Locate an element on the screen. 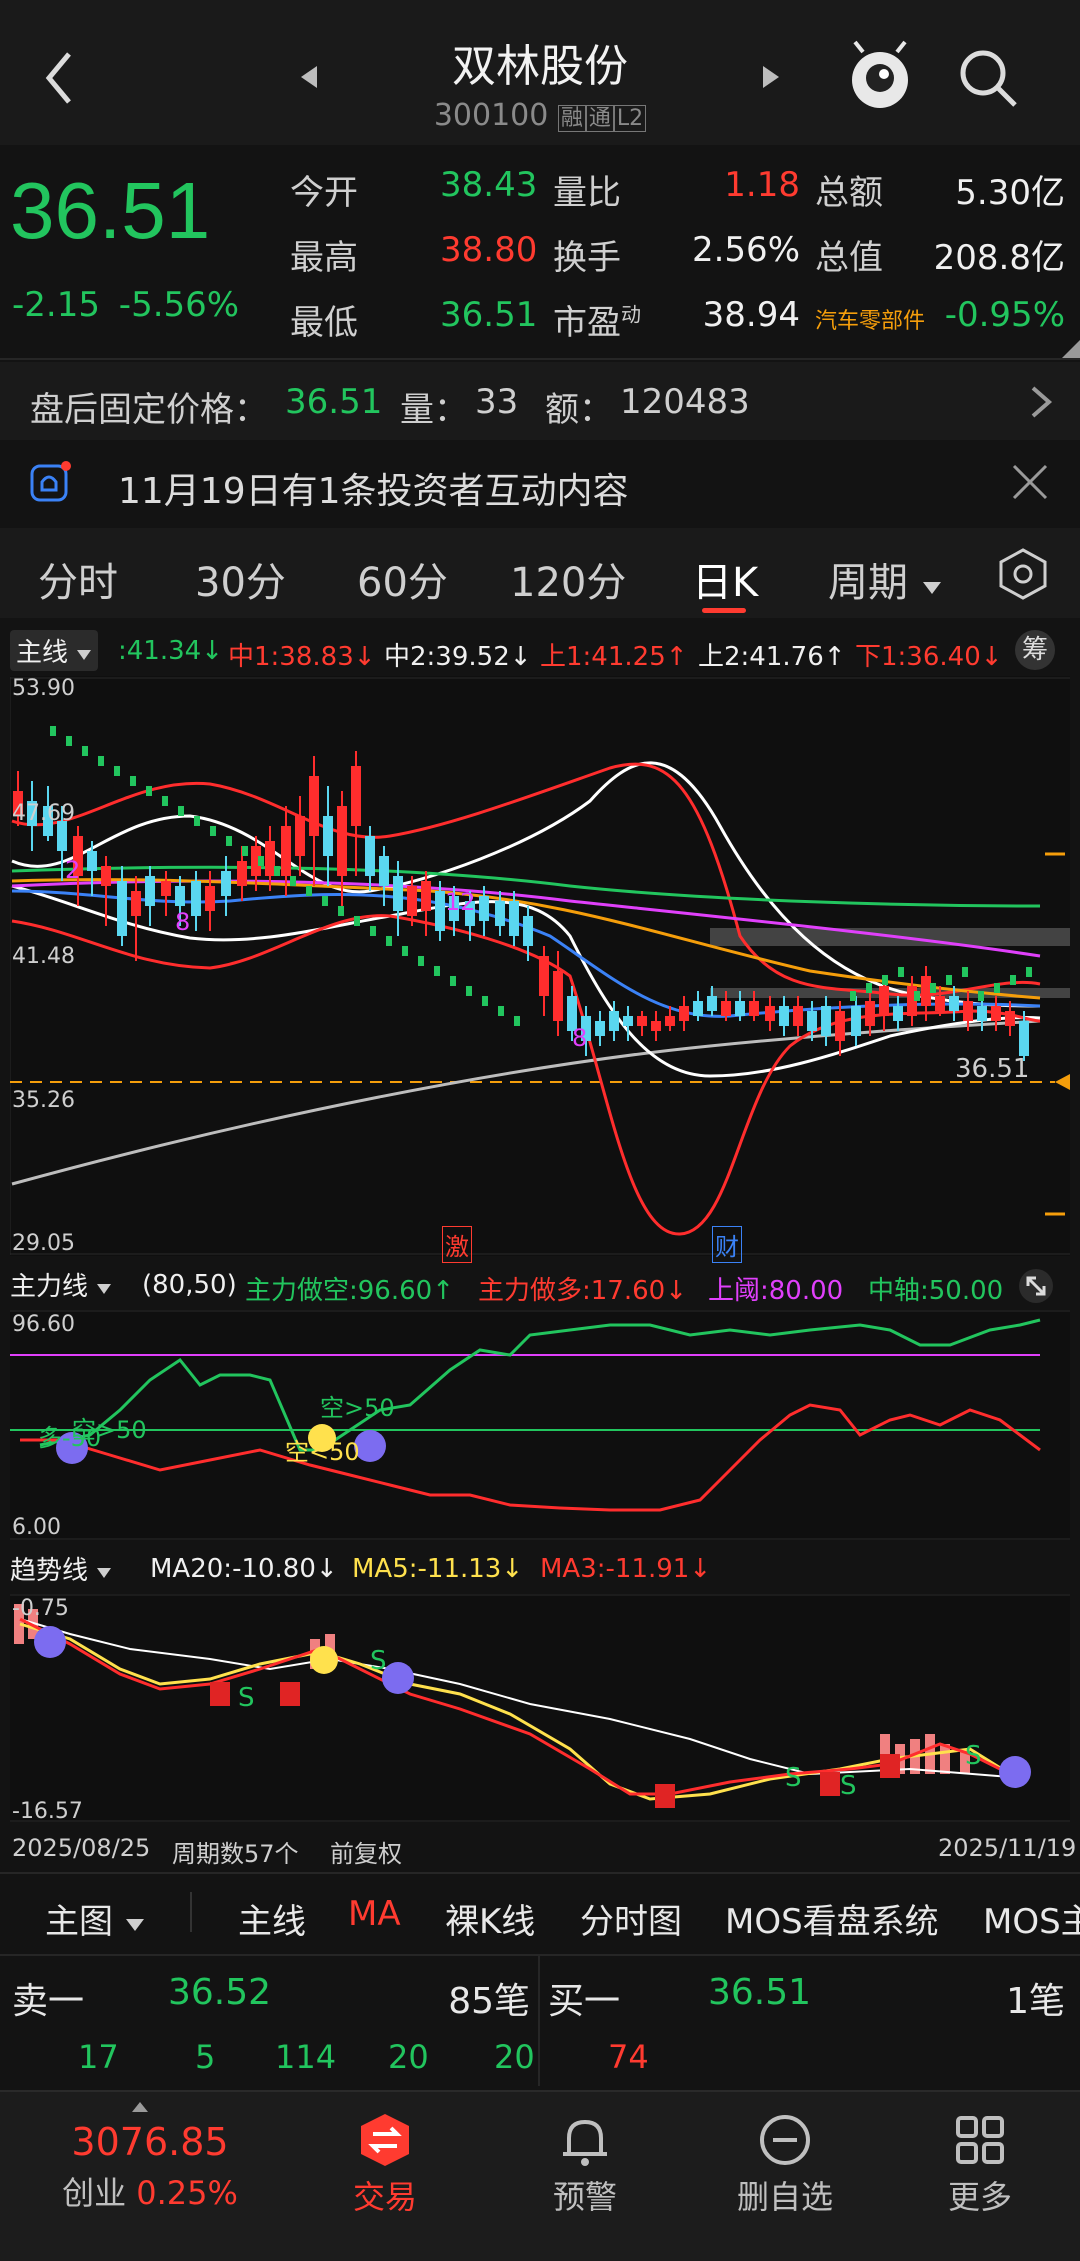  zhuli-select: 主力线 is located at coordinates (61, 1284).